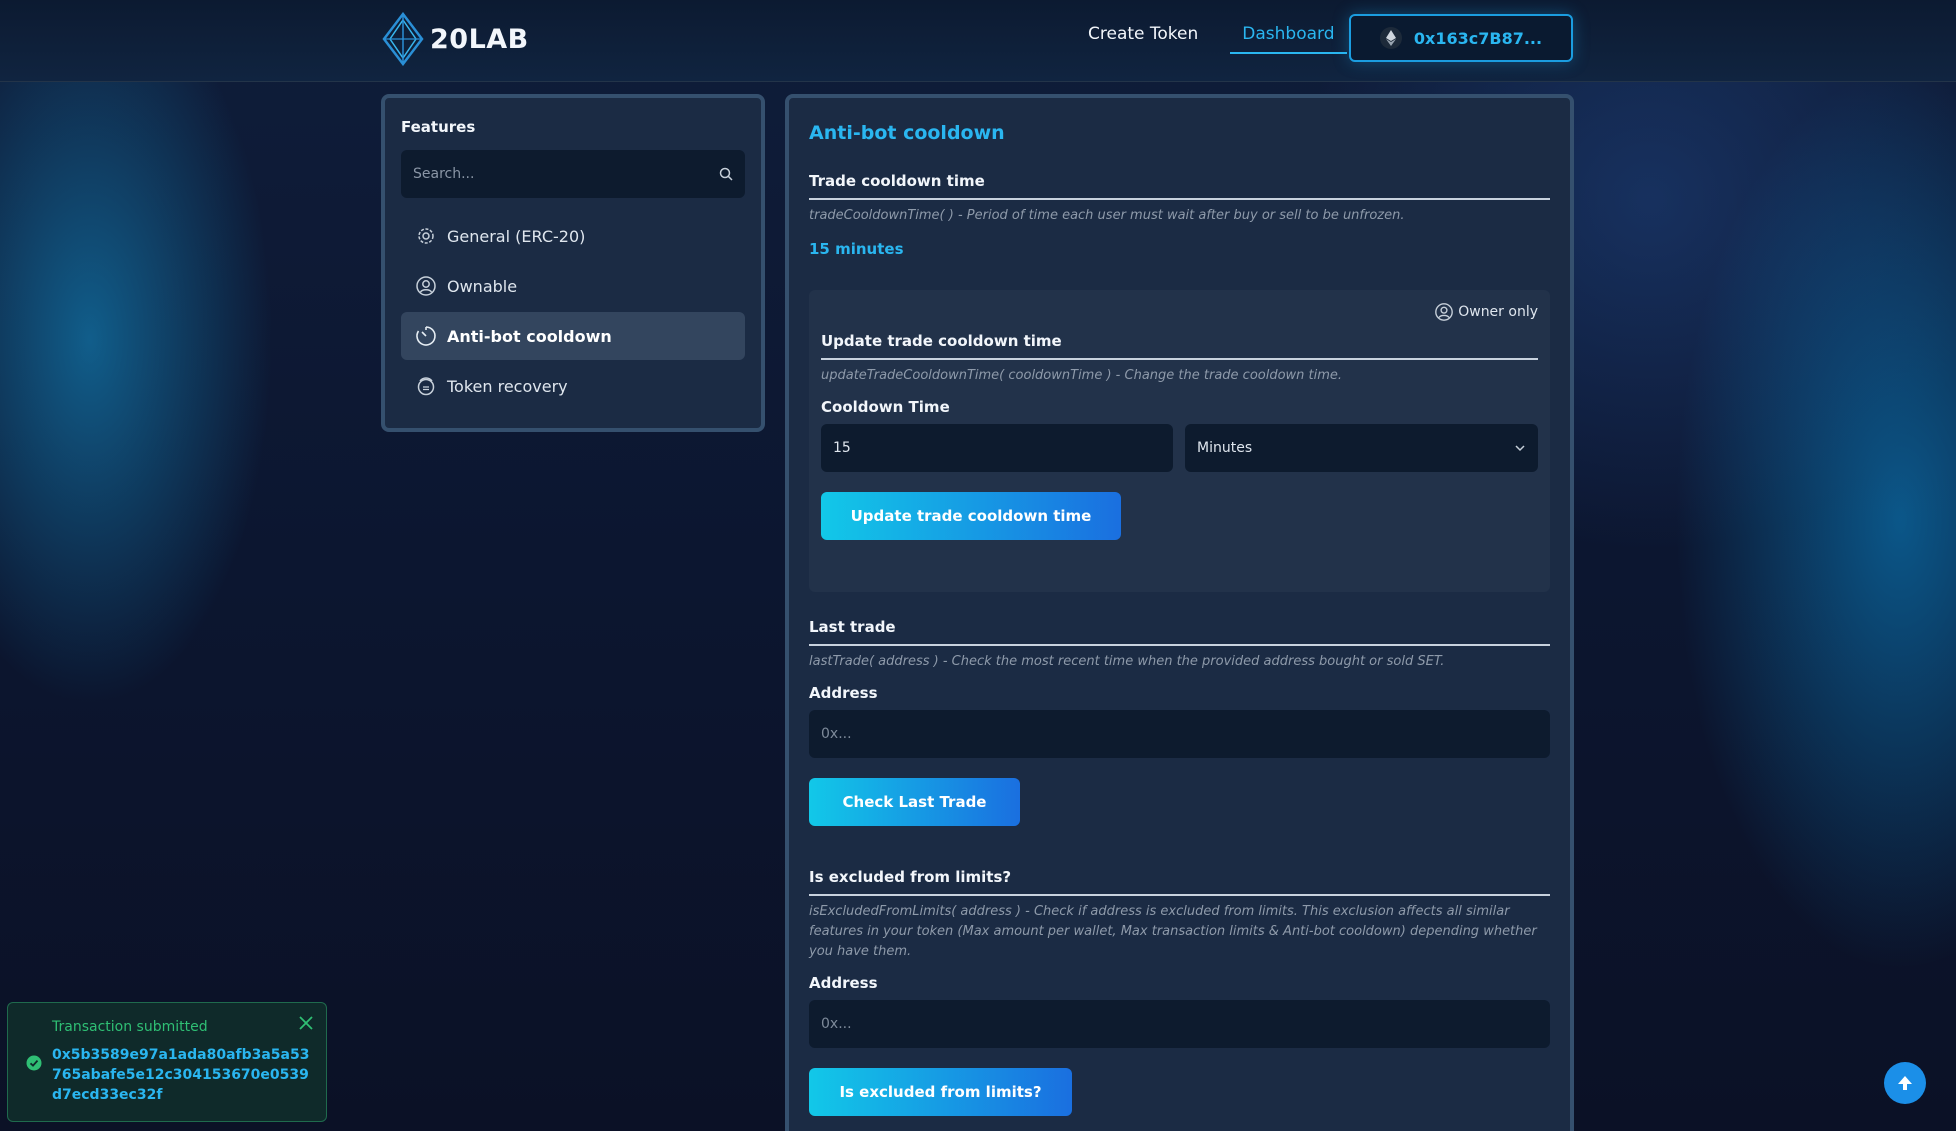 This screenshot has width=1956, height=1131. I want to click on sidebar-item-label: Anti-bot cooldown, so click(529, 336).